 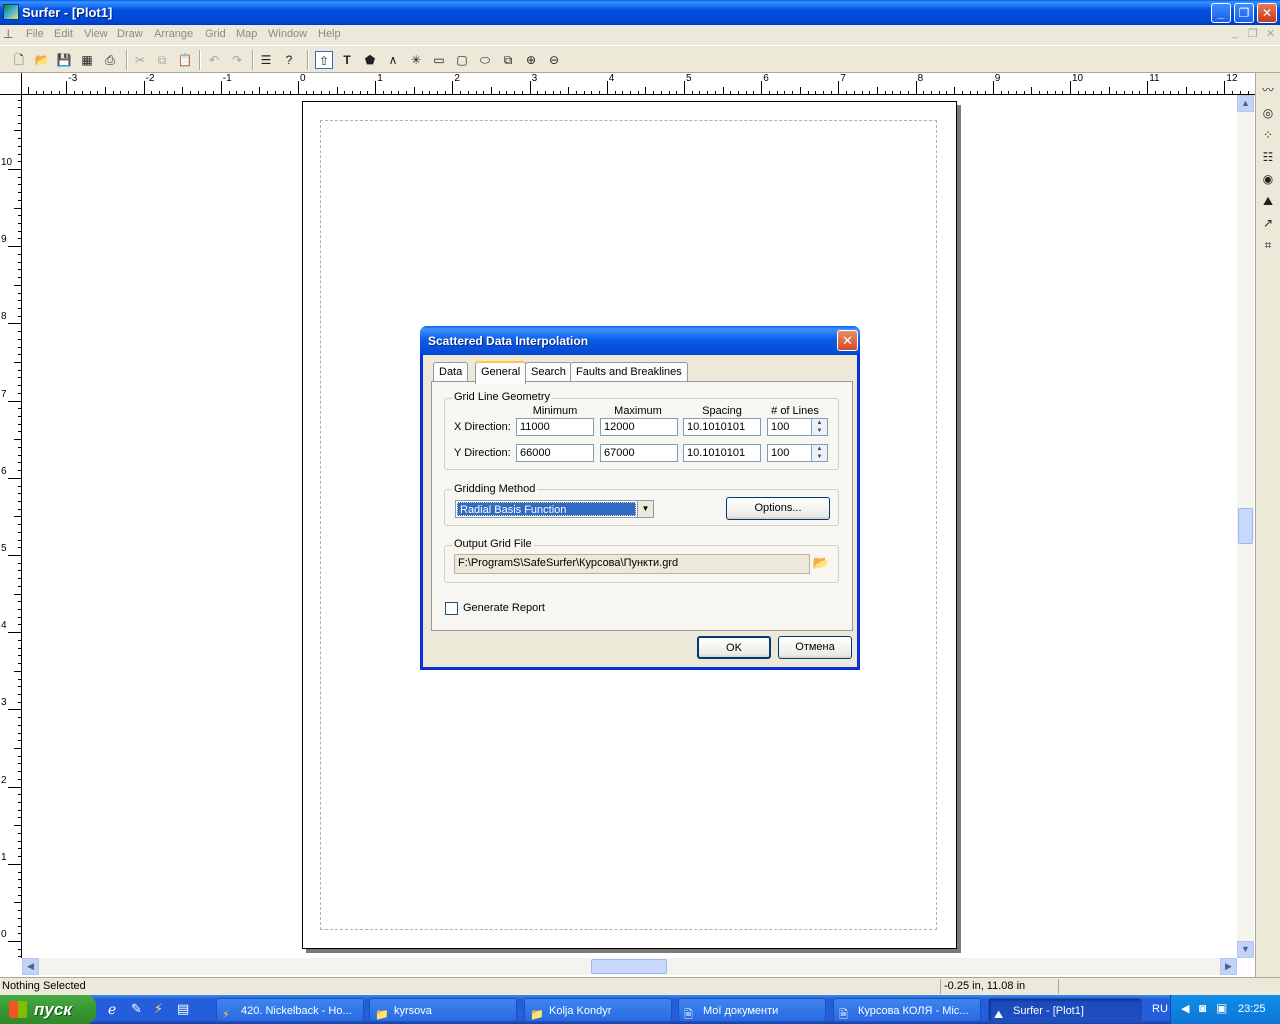 I want to click on contour-map-icon: 〰, so click(x=1268, y=90).